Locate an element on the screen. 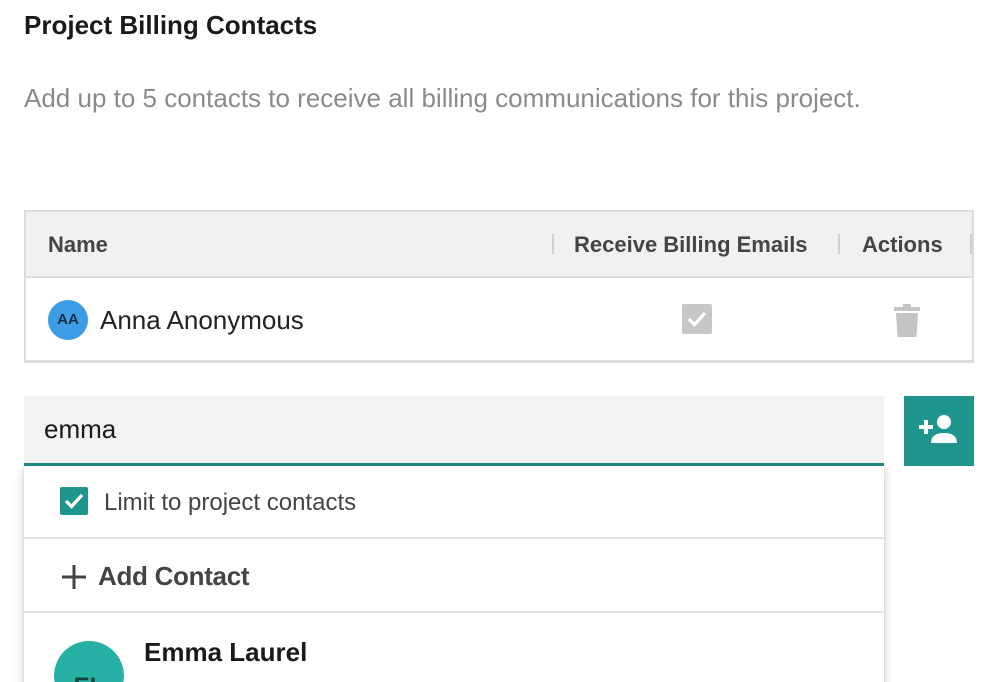 The image size is (1008, 682). add-contact-option: Add Contact is located at coordinates (454, 576).